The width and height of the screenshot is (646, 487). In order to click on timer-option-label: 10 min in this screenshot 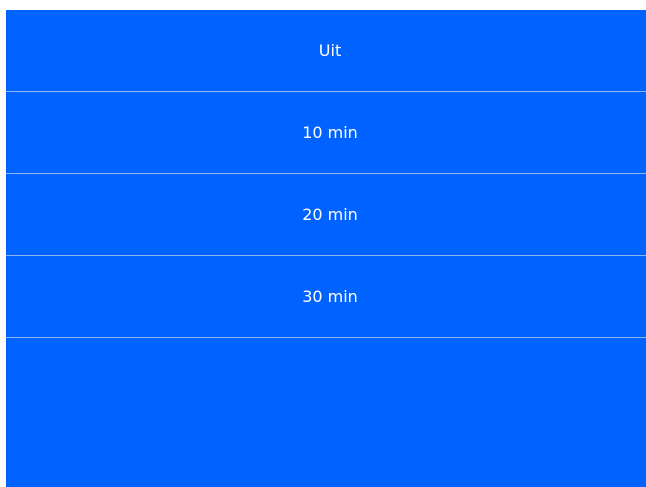, I will do `click(330, 132)`.